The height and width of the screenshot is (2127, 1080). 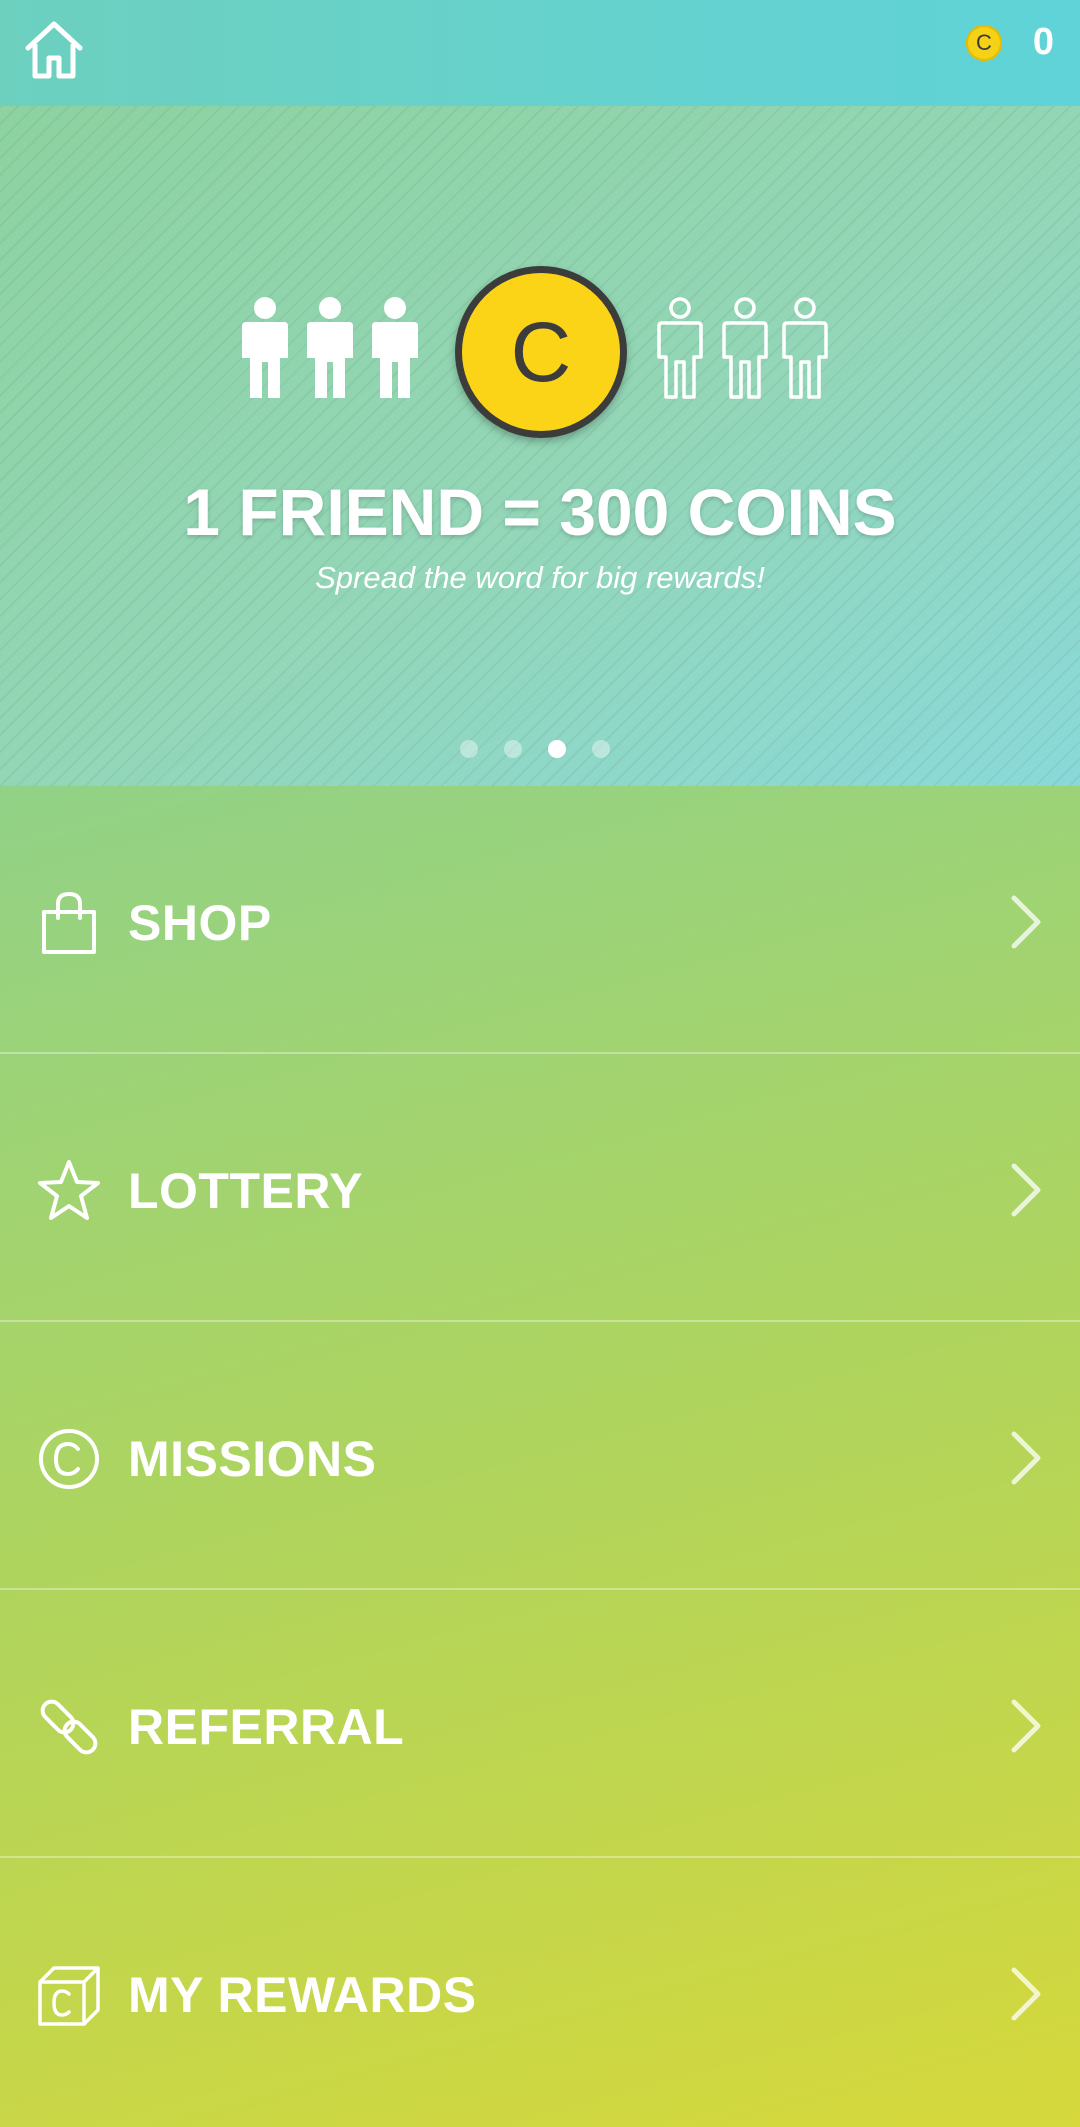 I want to click on home-icon, so click(x=54, y=50).